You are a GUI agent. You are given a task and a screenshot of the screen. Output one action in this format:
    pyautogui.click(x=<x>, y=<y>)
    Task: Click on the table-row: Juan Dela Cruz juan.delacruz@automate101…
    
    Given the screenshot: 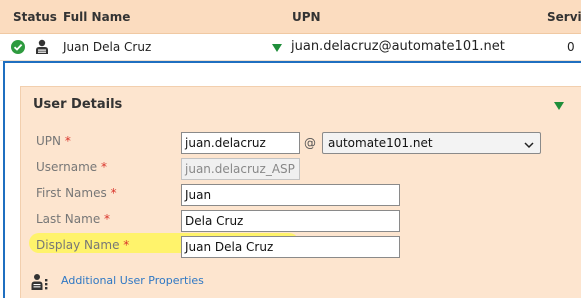 What is the action you would take?
    pyautogui.click(x=290, y=47)
    